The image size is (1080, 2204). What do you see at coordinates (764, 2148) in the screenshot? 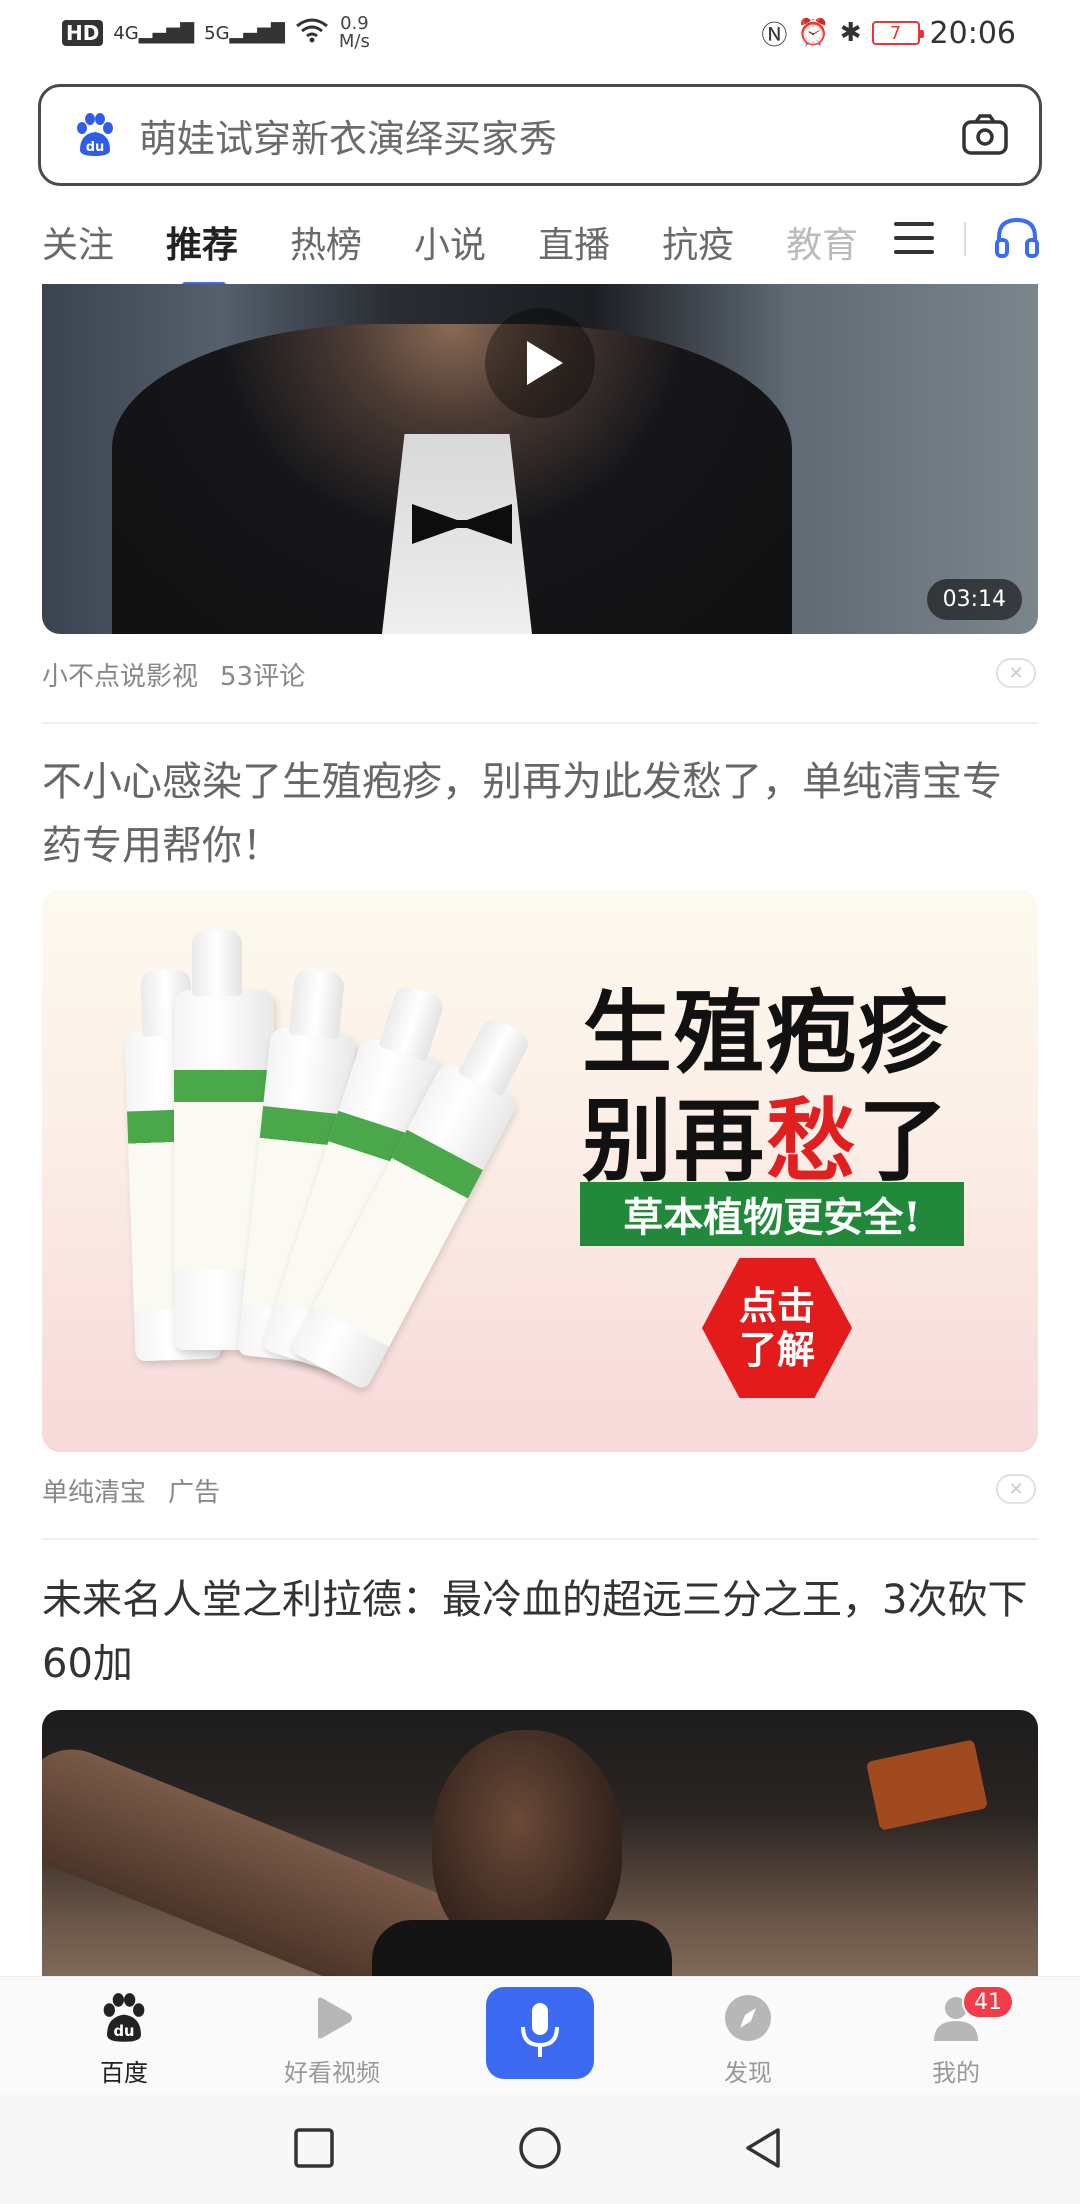
I see `back-icon` at bounding box center [764, 2148].